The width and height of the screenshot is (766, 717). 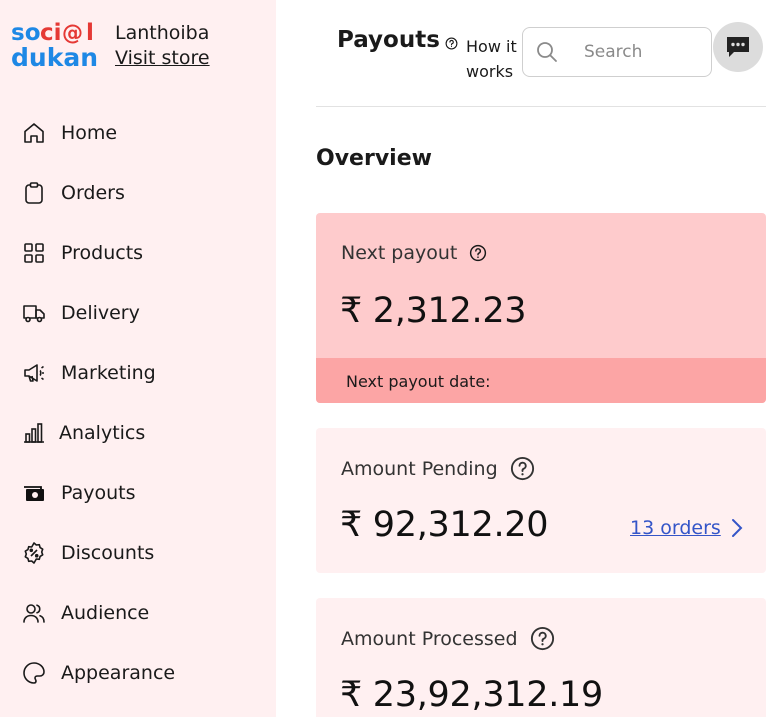 What do you see at coordinates (34, 613) in the screenshot?
I see `users-icon` at bounding box center [34, 613].